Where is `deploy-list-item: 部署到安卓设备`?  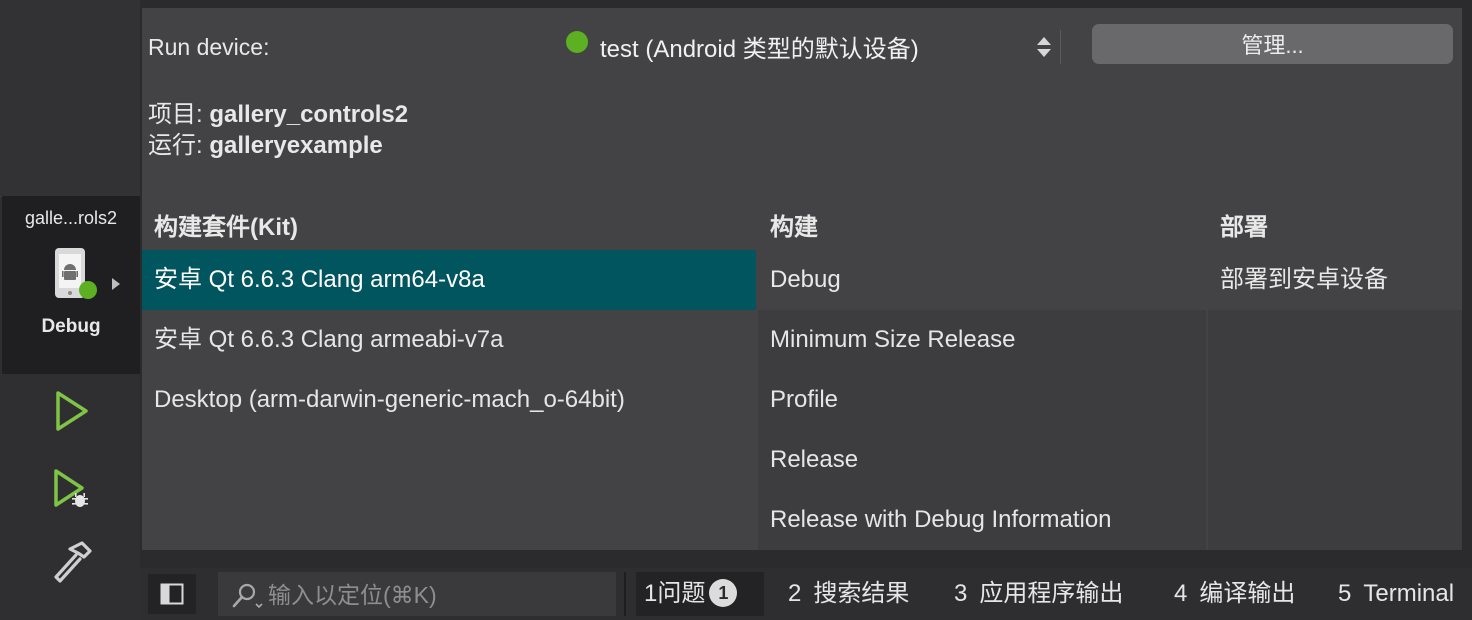 deploy-list-item: 部署到安卓设备 is located at coordinates (1335, 280).